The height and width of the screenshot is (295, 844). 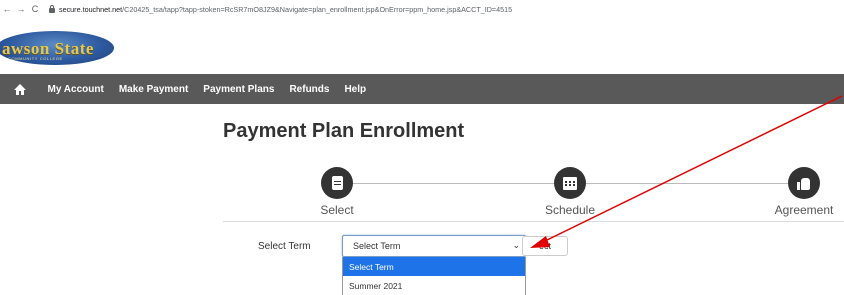 What do you see at coordinates (434, 266) in the screenshot?
I see `dropdown-option: Select Term` at bounding box center [434, 266].